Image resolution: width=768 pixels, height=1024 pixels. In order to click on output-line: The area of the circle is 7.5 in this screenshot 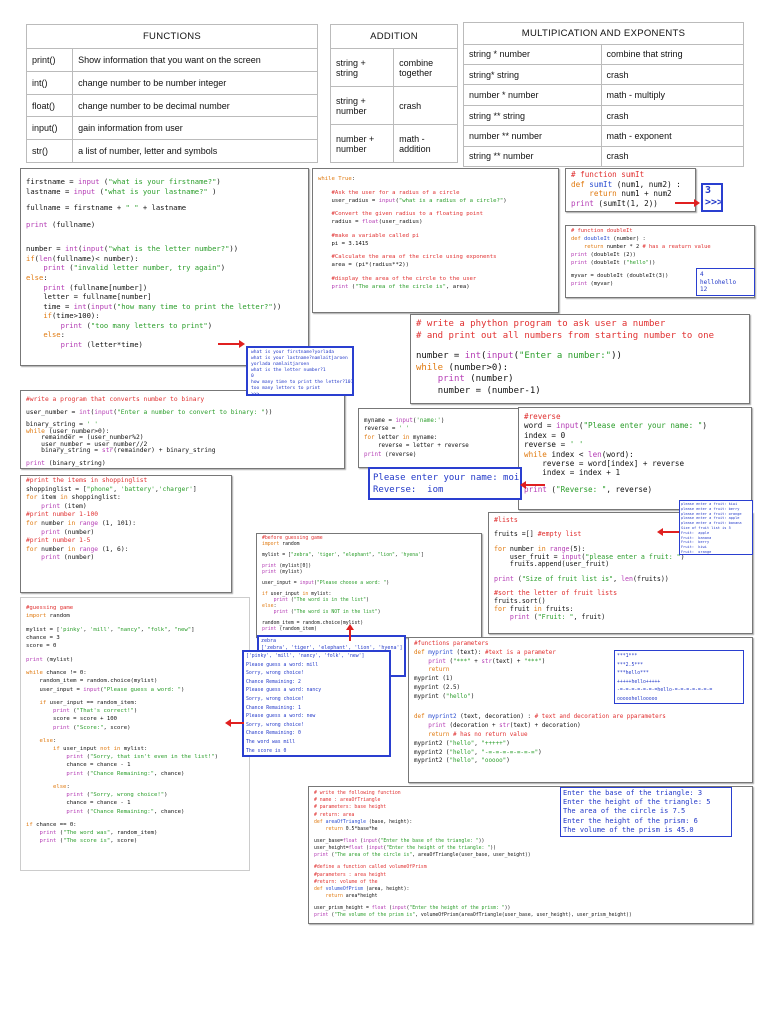, I will do `click(624, 811)`.